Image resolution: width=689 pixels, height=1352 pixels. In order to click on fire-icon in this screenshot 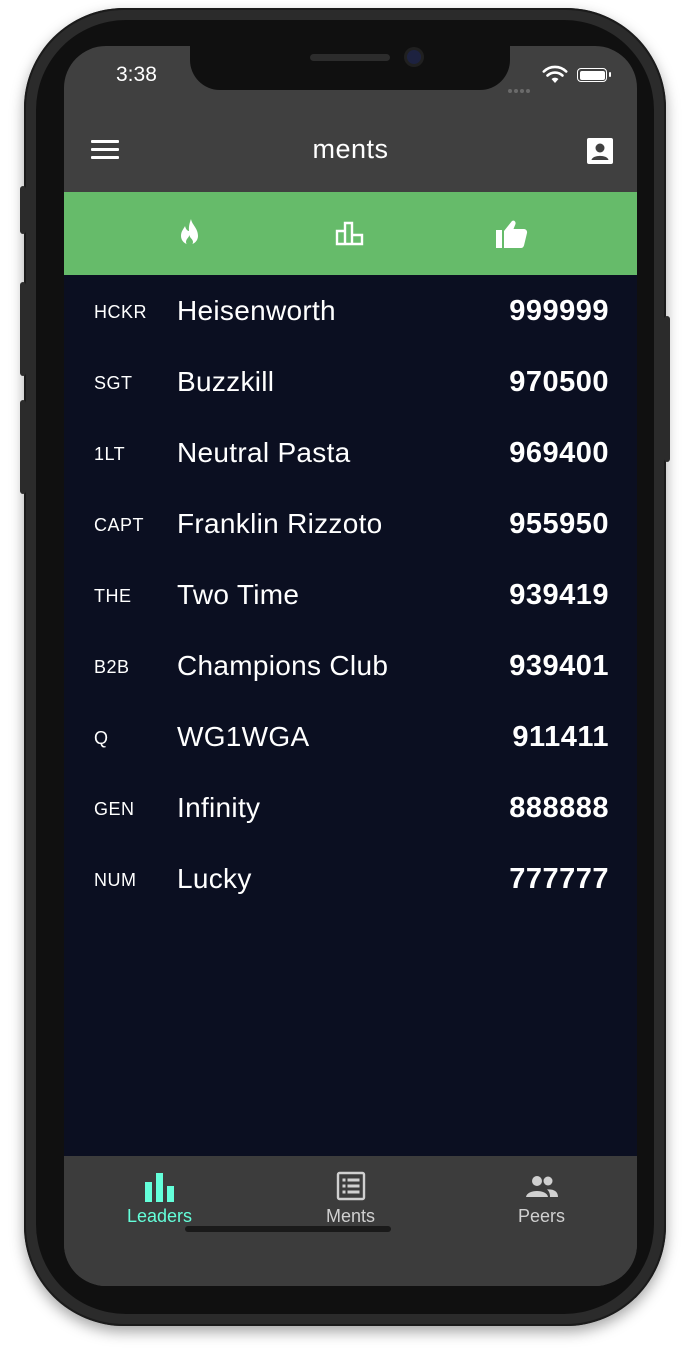, I will do `click(190, 234)`.